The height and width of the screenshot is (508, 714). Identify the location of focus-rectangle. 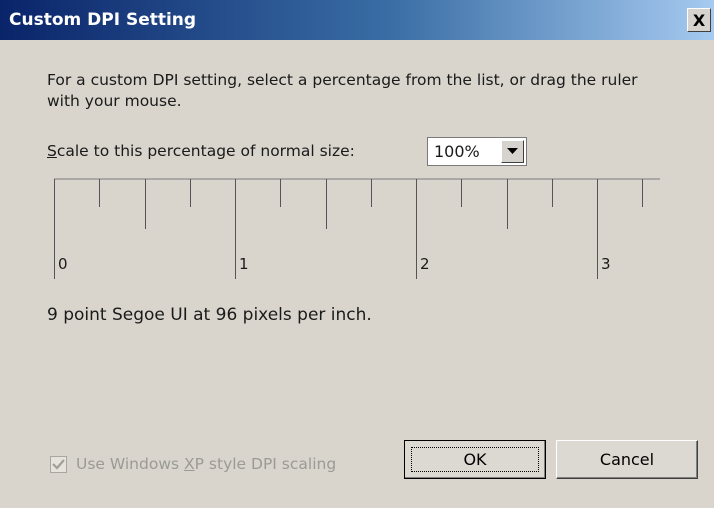
(475, 459).